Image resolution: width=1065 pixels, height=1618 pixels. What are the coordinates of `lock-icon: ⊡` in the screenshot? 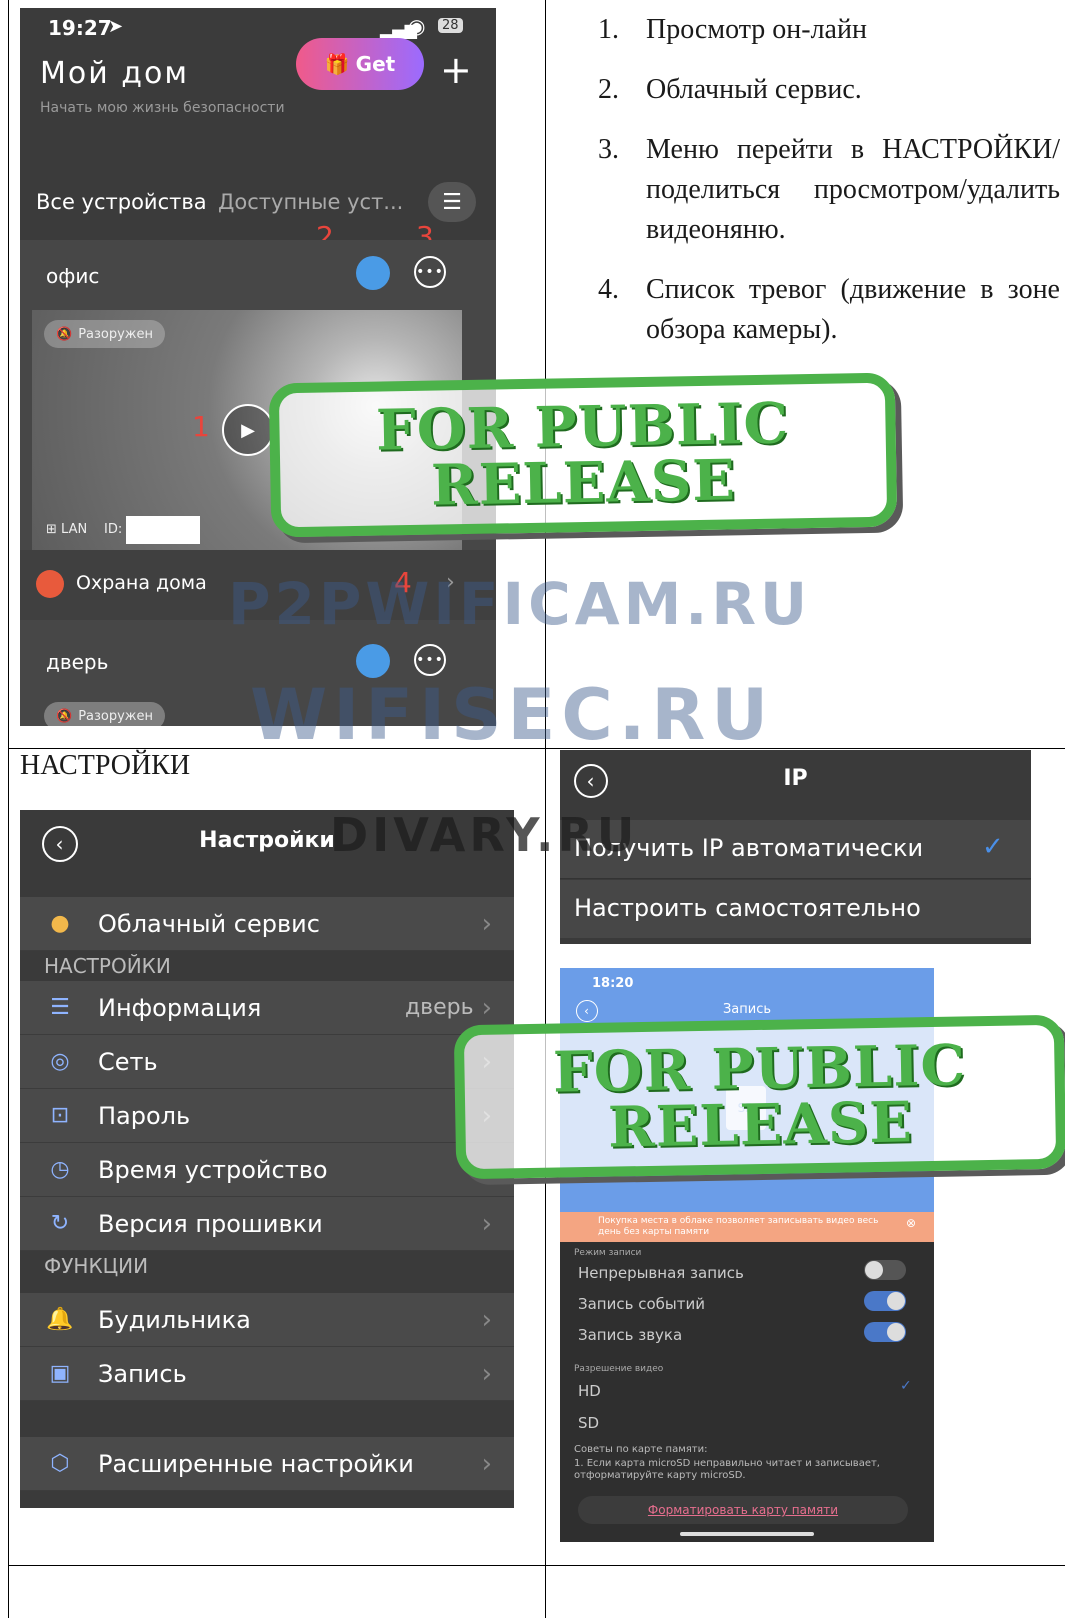 It's located at (60, 1115).